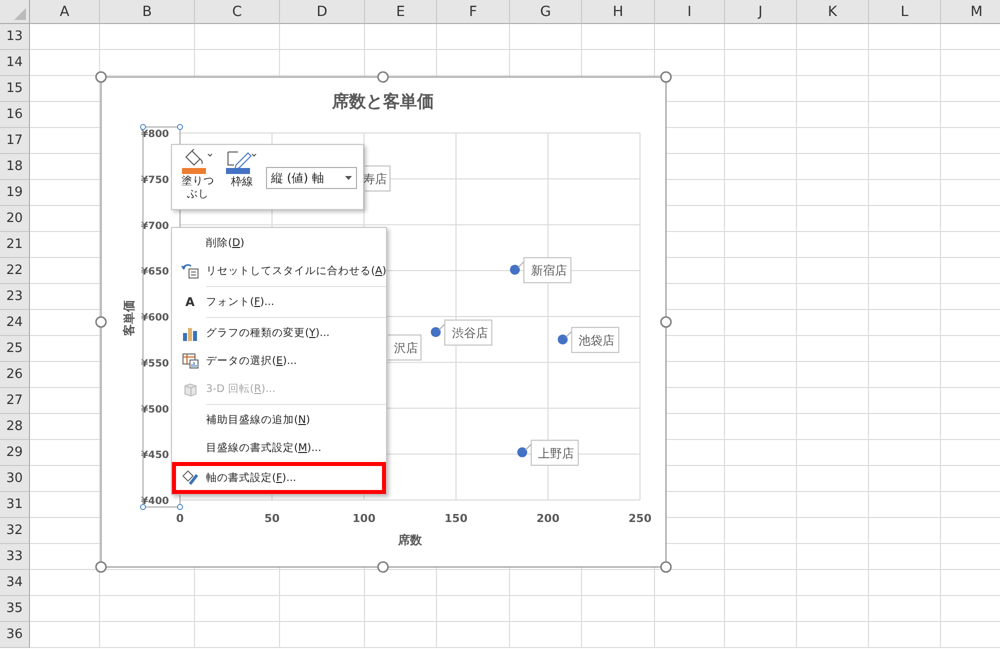  What do you see at coordinates (15, 37) in the screenshot?
I see `row-header: 13` at bounding box center [15, 37].